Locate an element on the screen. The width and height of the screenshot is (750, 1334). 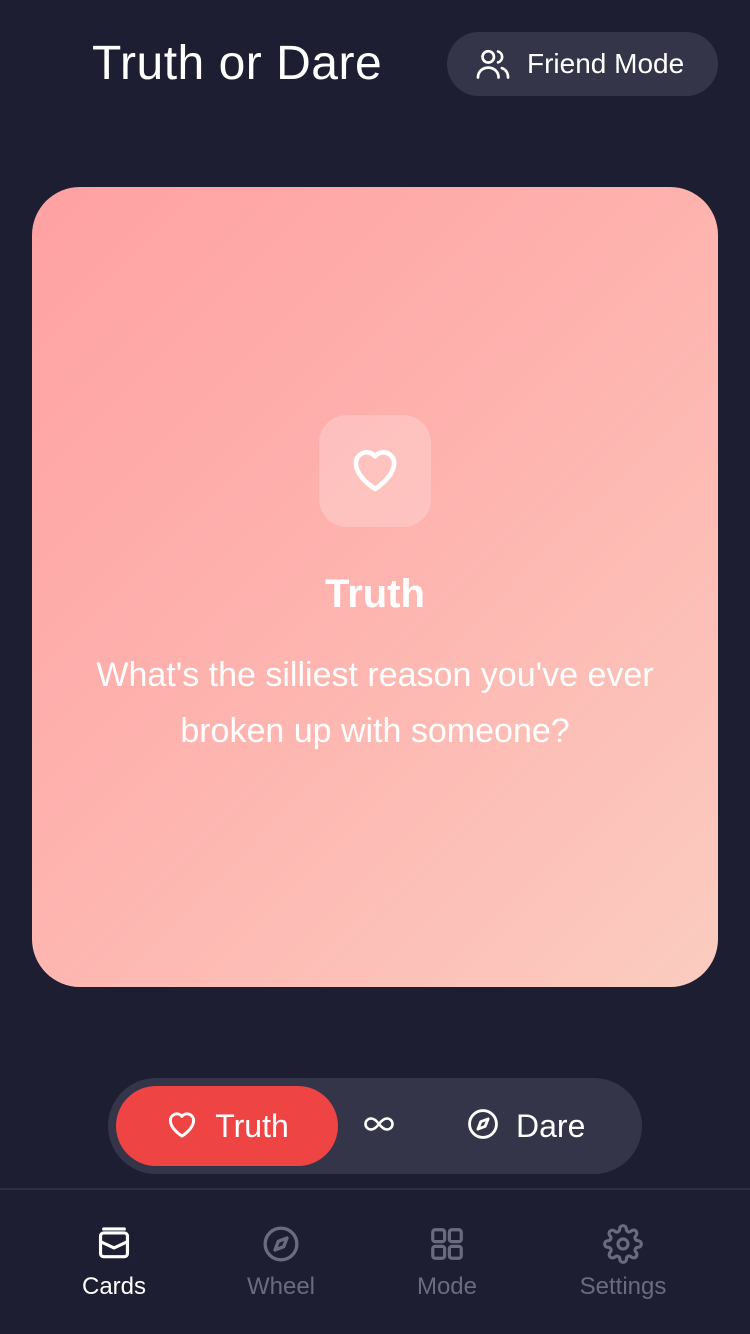
nav-item-cards: Cards is located at coordinates (114, 1262).